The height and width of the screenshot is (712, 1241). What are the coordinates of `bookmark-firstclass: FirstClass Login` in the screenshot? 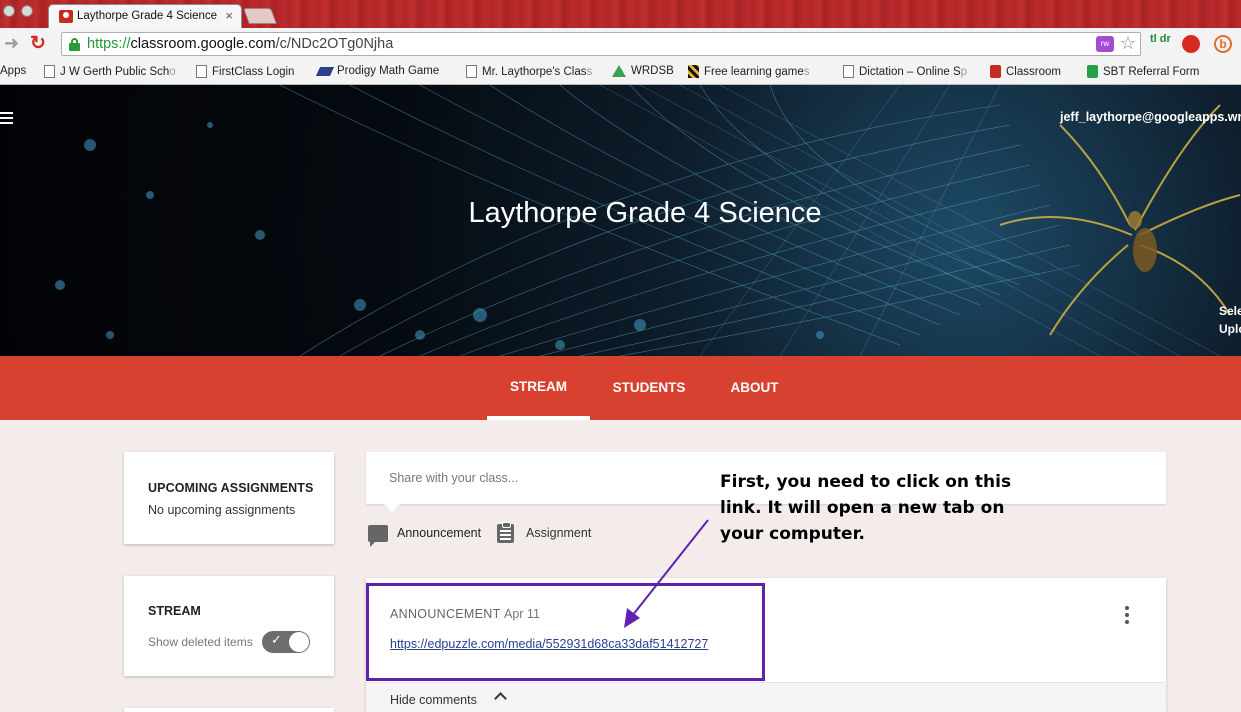 It's located at (245, 71).